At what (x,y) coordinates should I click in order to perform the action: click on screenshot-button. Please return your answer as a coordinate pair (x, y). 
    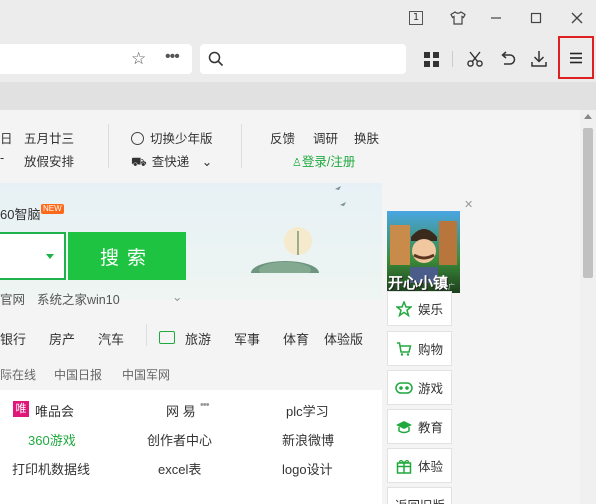
    Looking at the image, I should click on (475, 59).